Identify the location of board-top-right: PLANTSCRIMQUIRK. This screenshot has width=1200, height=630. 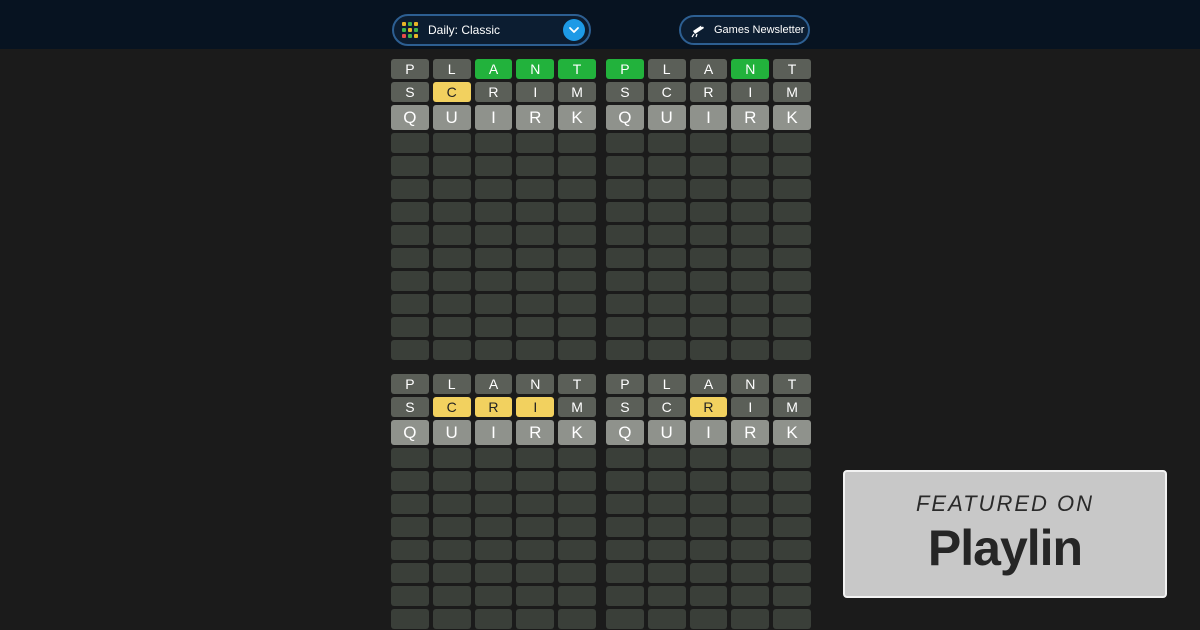
(708, 211).